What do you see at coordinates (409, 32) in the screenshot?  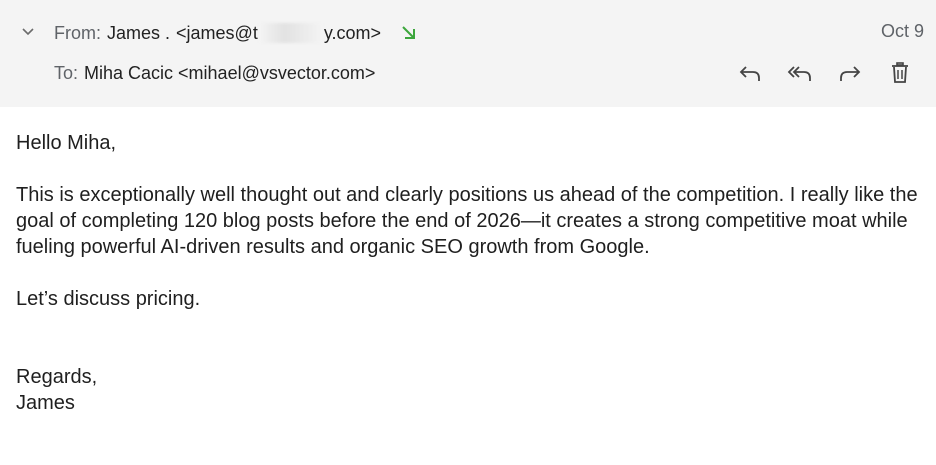 I see `incoming-arrow-icon` at bounding box center [409, 32].